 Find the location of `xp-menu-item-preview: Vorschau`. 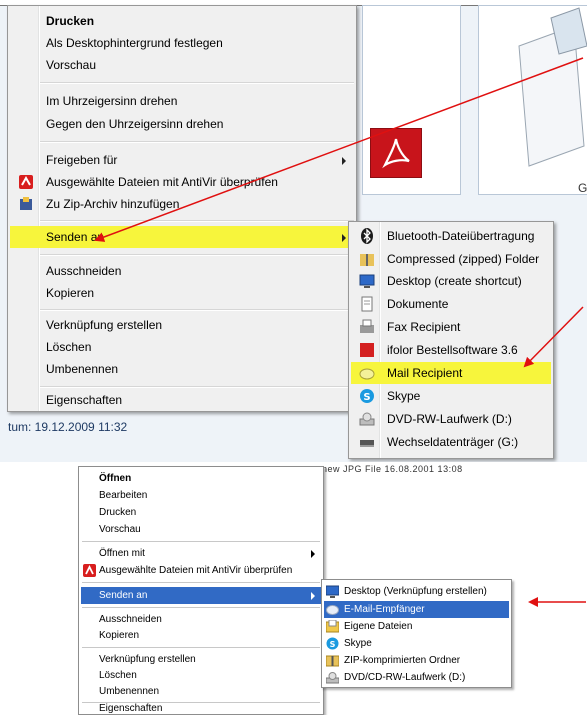

xp-menu-item-preview: Vorschau is located at coordinates (201, 529).